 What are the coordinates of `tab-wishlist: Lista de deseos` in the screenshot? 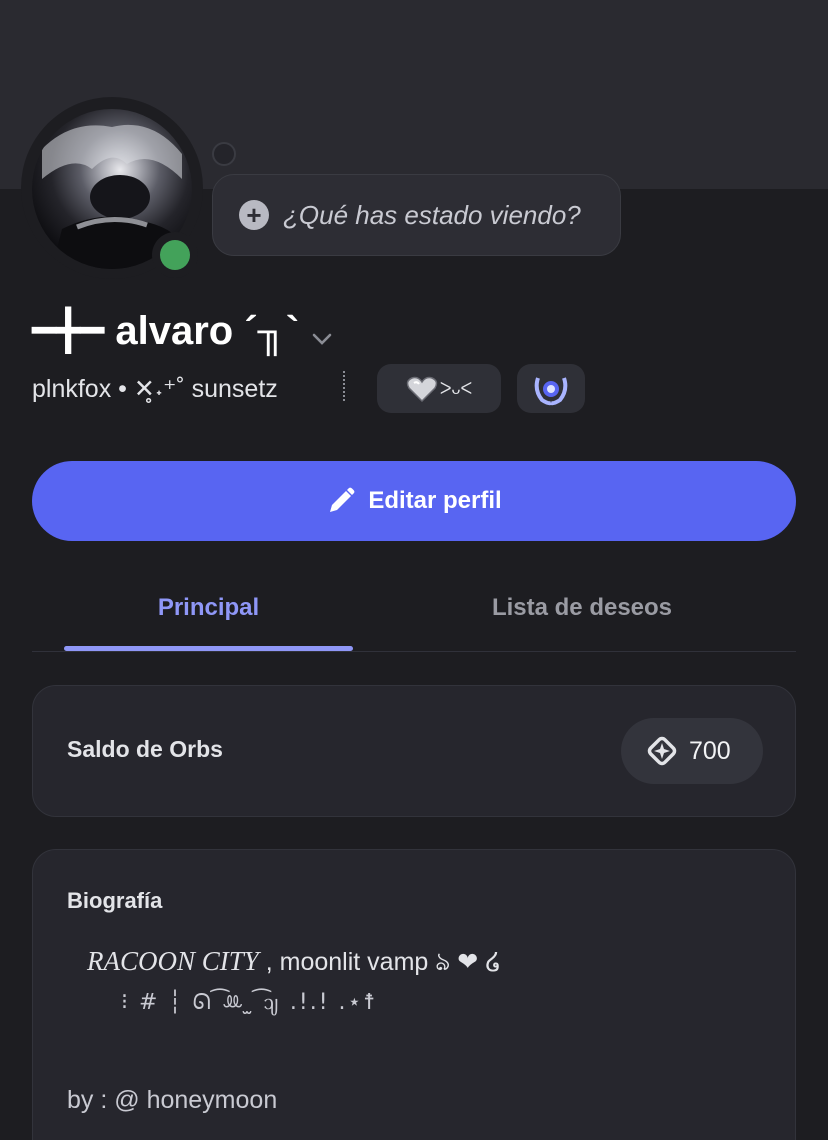 It's located at (582, 608).